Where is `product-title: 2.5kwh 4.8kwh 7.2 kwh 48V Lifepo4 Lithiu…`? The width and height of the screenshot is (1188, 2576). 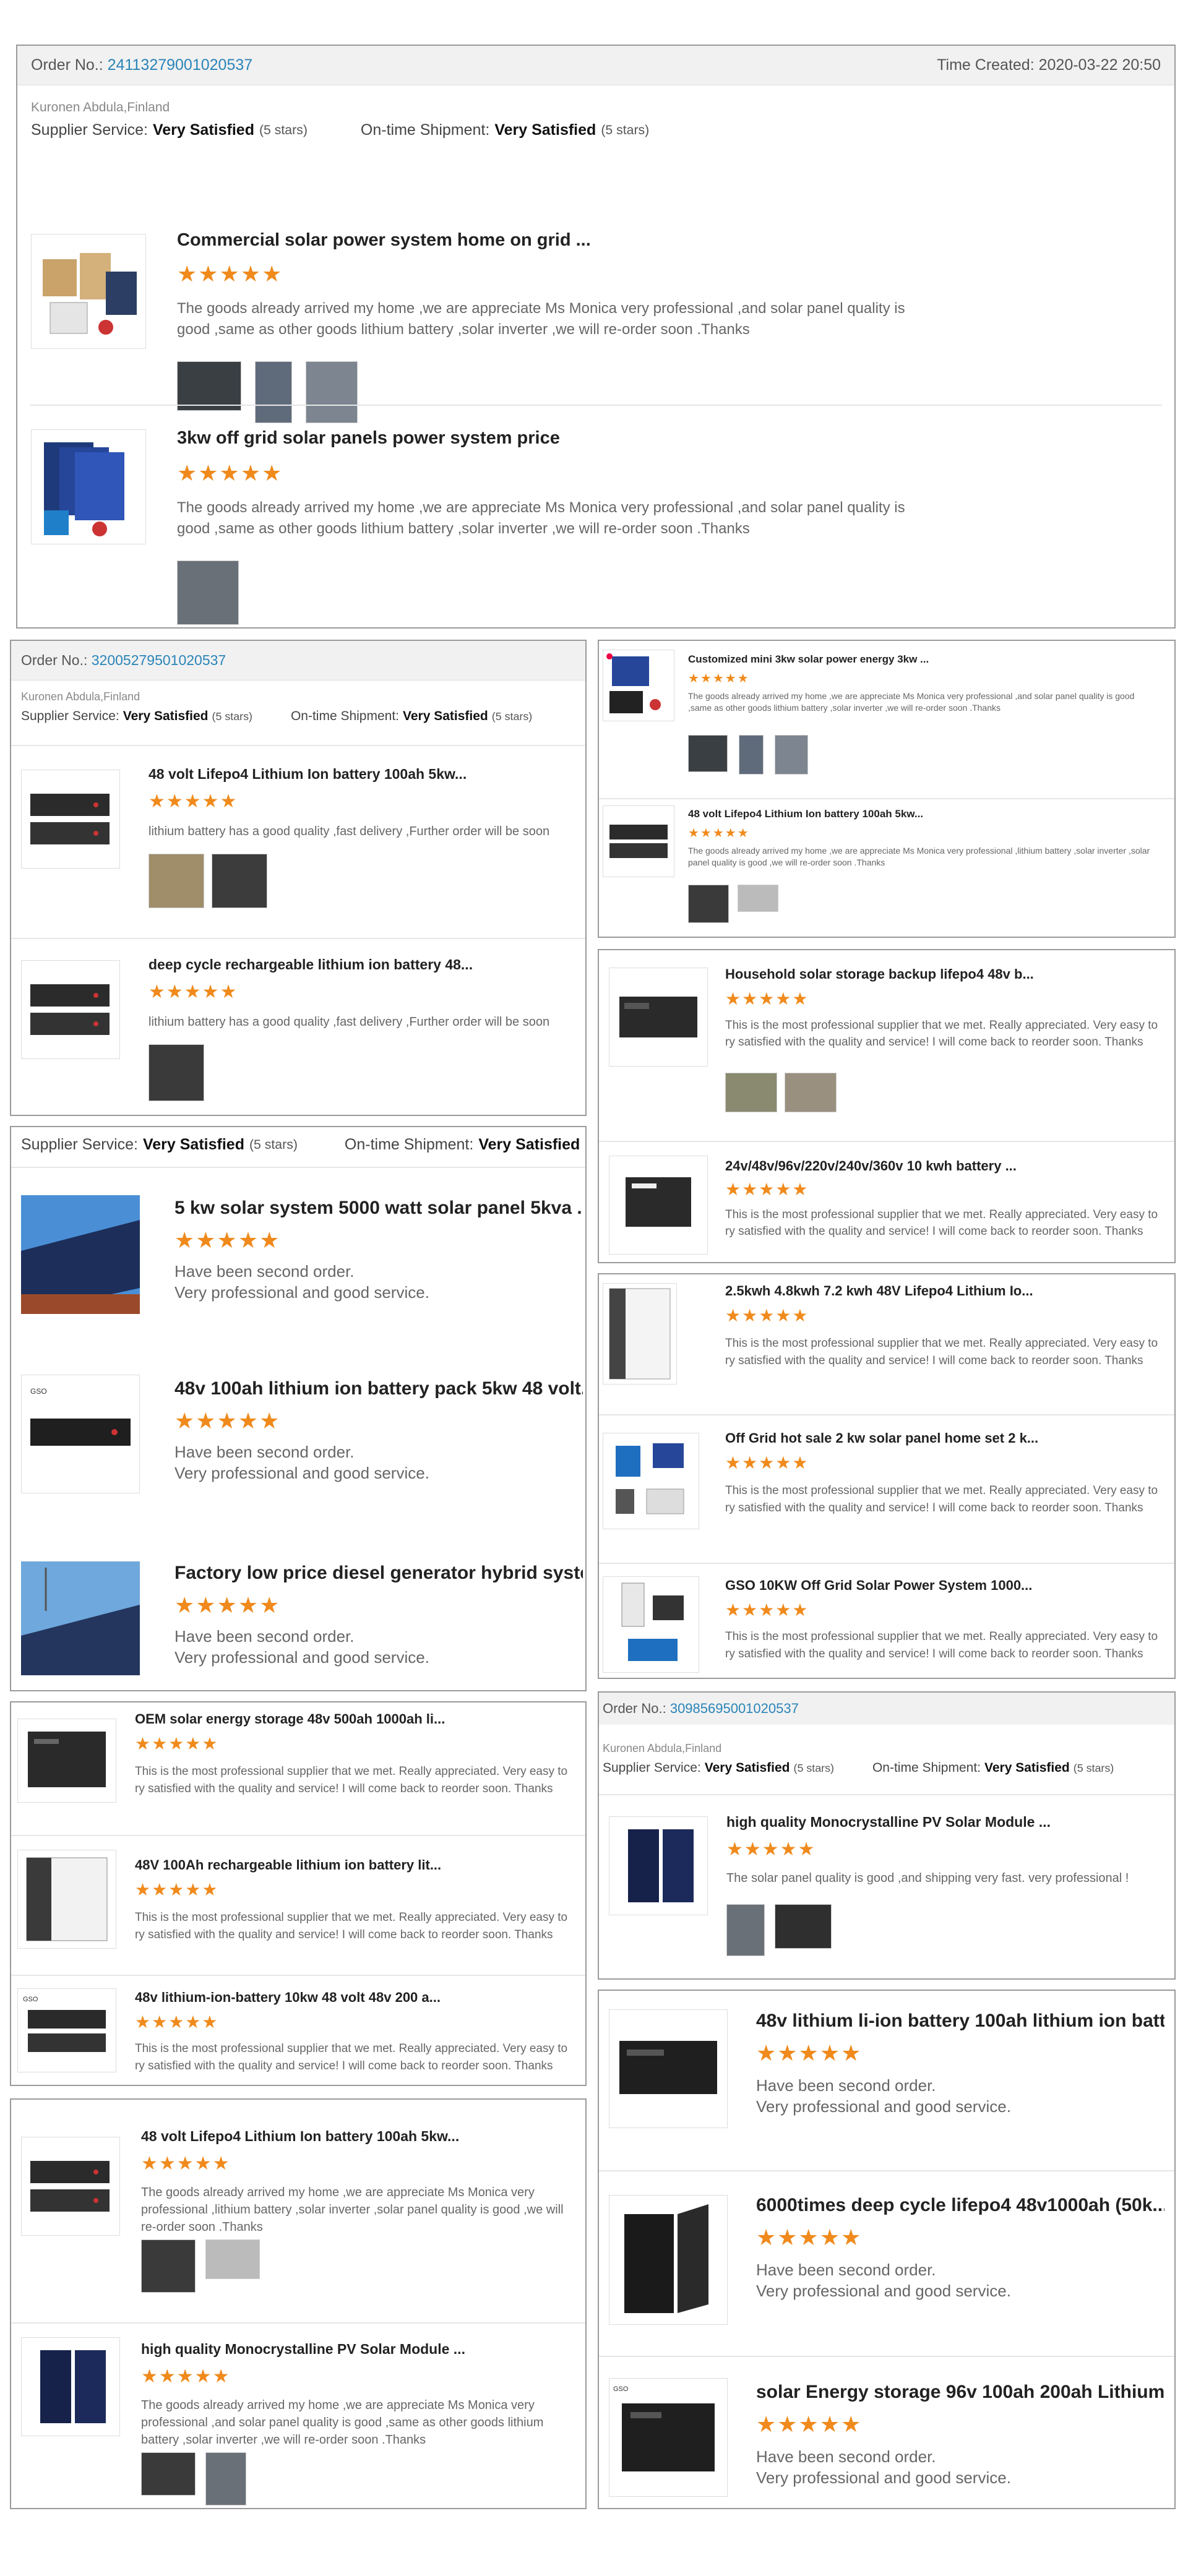 product-title: 2.5kwh 4.8kwh 7.2 kwh 48V Lifepo4 Lithiu… is located at coordinates (942, 1291).